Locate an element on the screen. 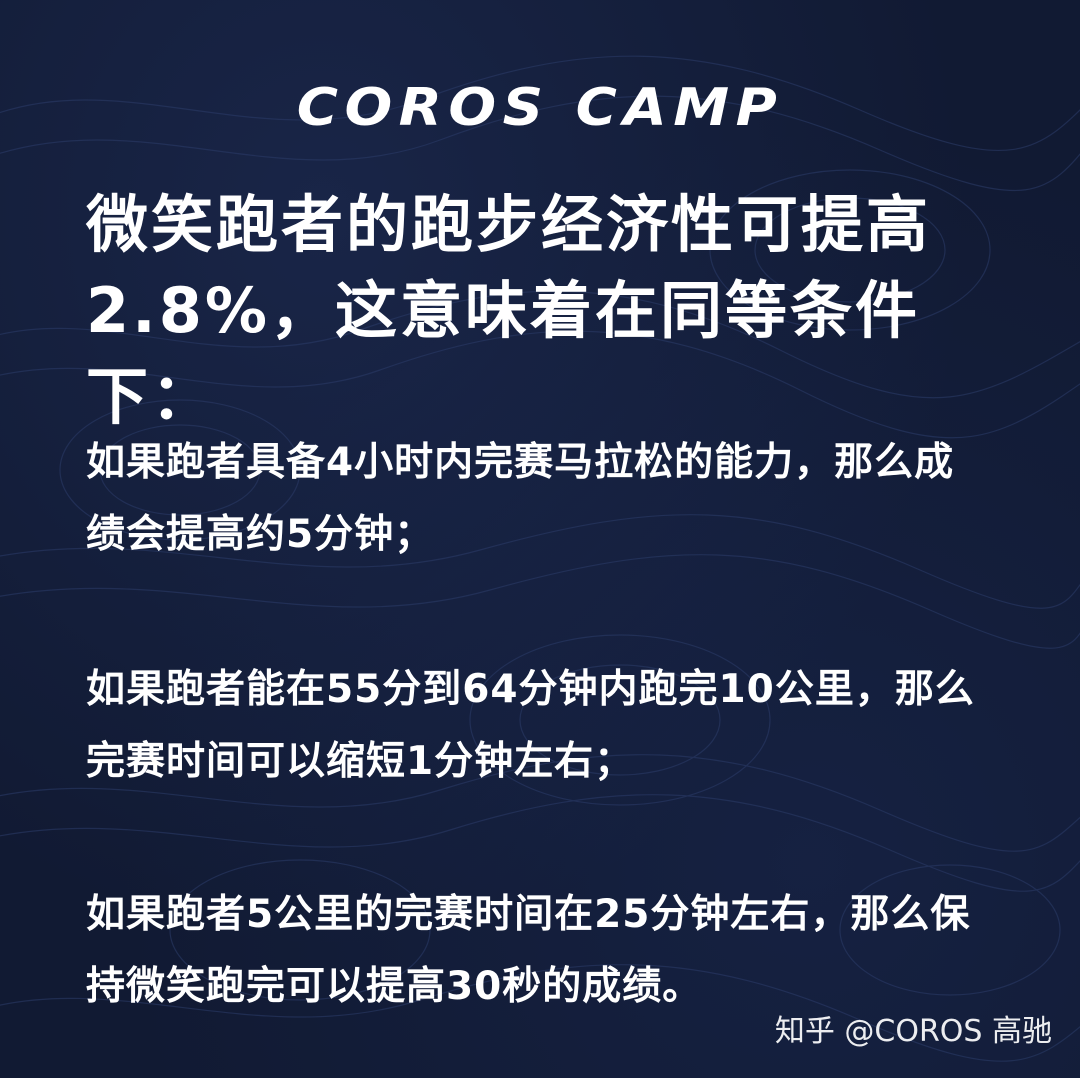  paragraph-line: 如果跑者5公里的完赛时间在25分钟左右，那么保 is located at coordinates (528, 914).